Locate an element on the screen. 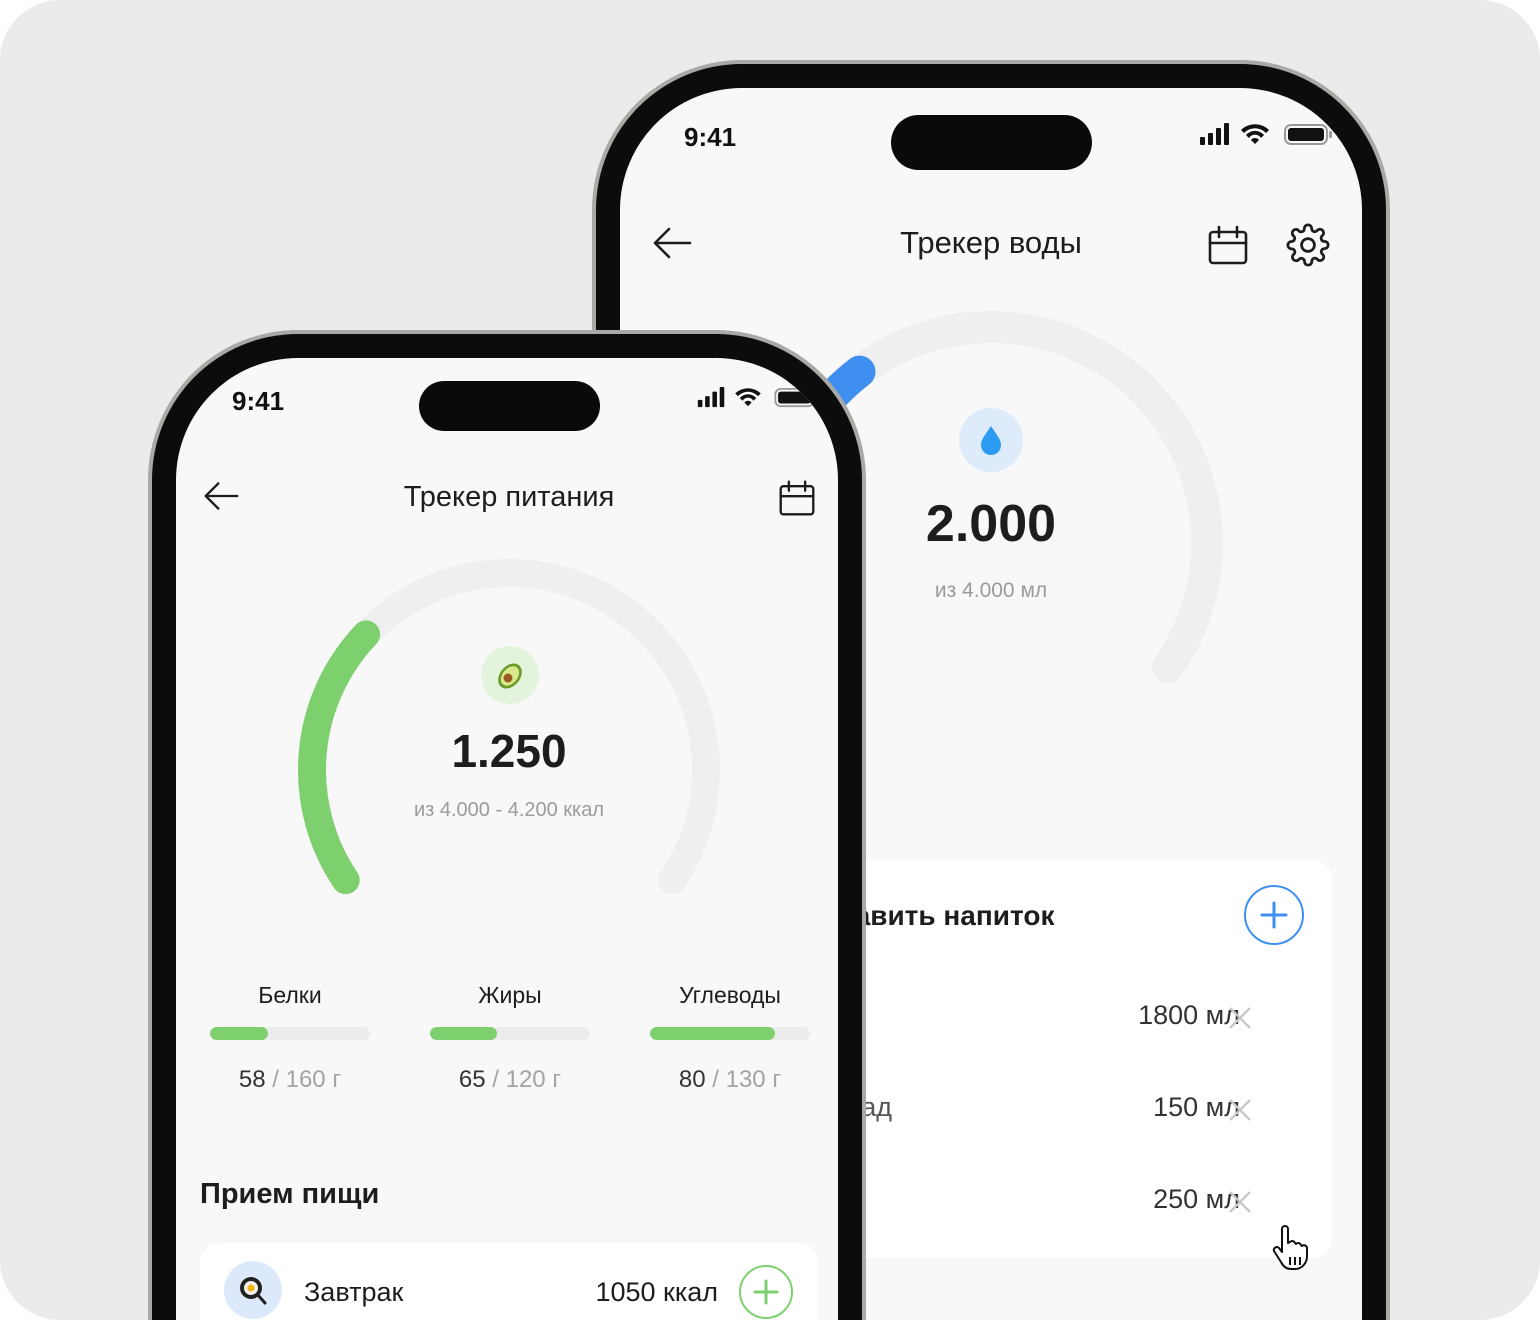 This screenshot has height=1320, width=1540. drink-amount: 1800 мл is located at coordinates (1189, 1015).